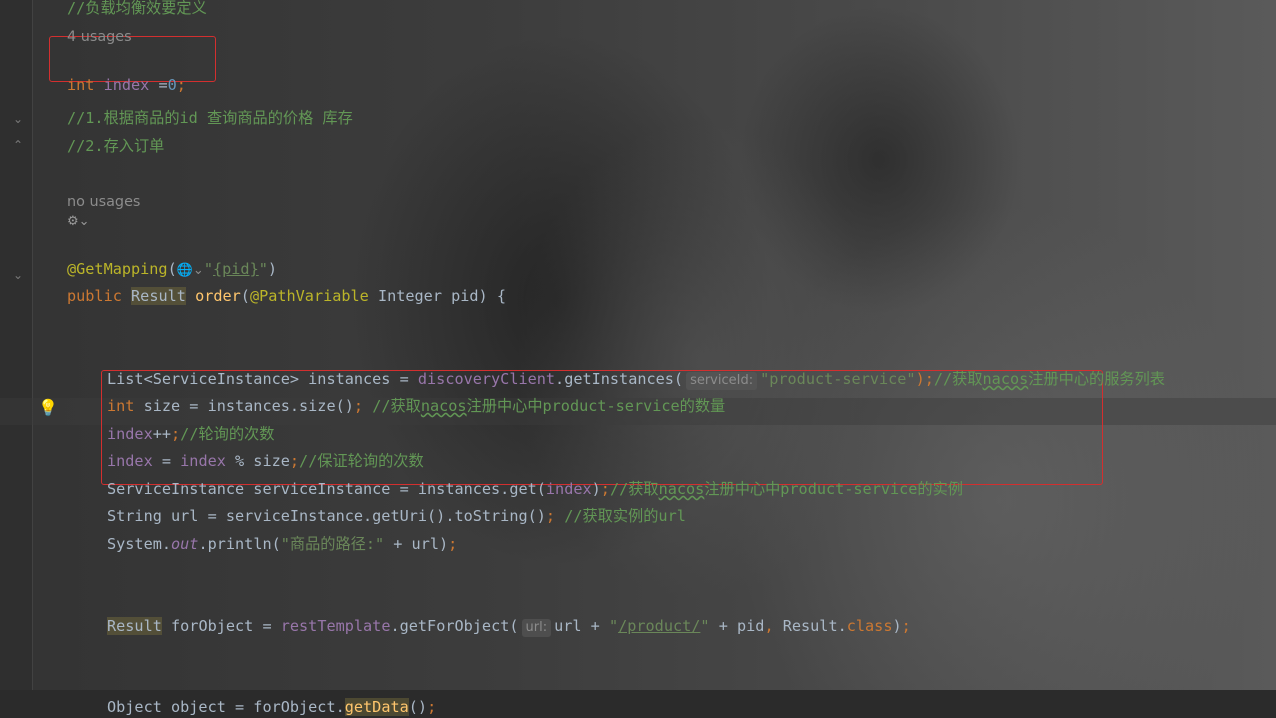 The width and height of the screenshot is (1276, 718). I want to click on concat-pid: + pid, so click(737, 626).